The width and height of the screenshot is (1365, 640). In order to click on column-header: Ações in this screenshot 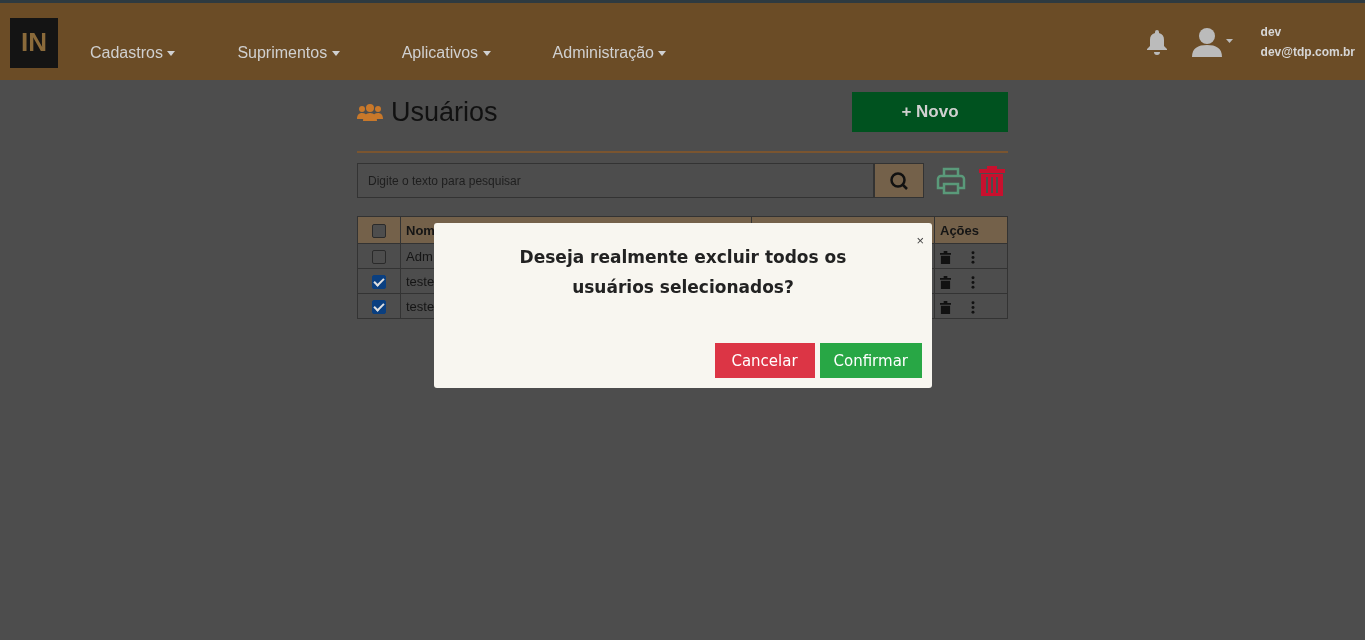, I will do `click(971, 230)`.